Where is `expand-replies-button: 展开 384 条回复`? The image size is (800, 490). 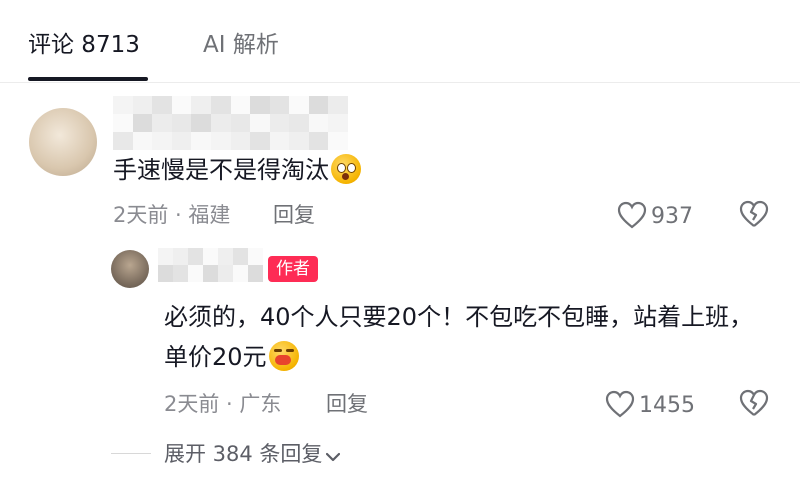
expand-replies-button: 展开 384 条回复 is located at coordinates (252, 454).